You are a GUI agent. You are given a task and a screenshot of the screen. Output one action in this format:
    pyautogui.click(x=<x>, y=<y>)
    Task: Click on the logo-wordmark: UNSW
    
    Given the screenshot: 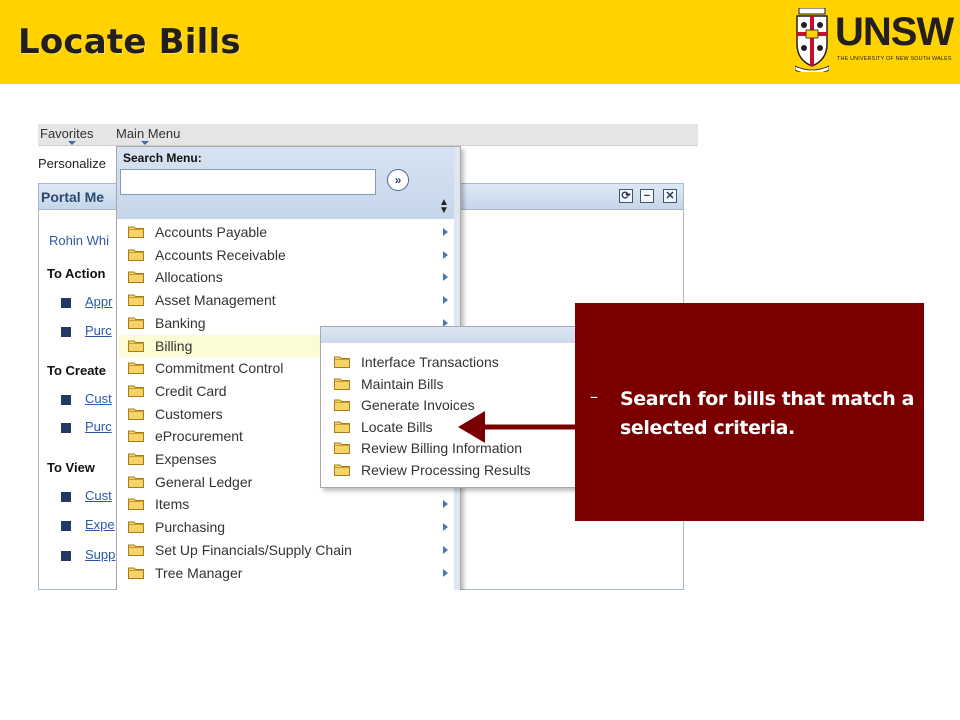 What is the action you would take?
    pyautogui.click(x=894, y=32)
    